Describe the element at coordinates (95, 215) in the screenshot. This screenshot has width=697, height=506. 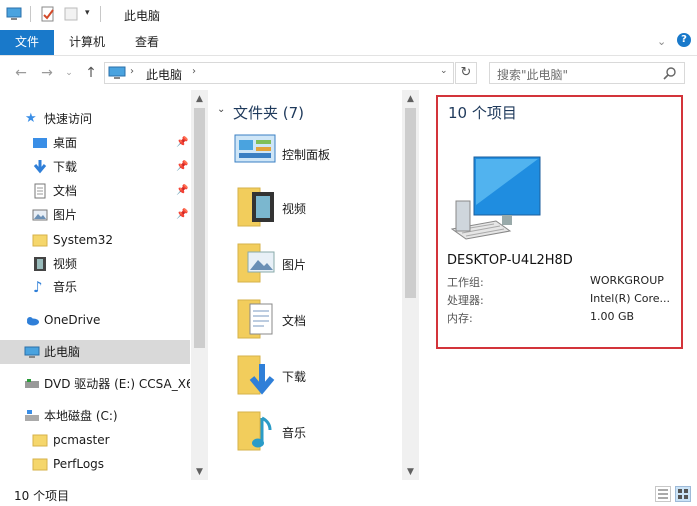
I see `nav-item-pictures: 图片 📌` at that location.